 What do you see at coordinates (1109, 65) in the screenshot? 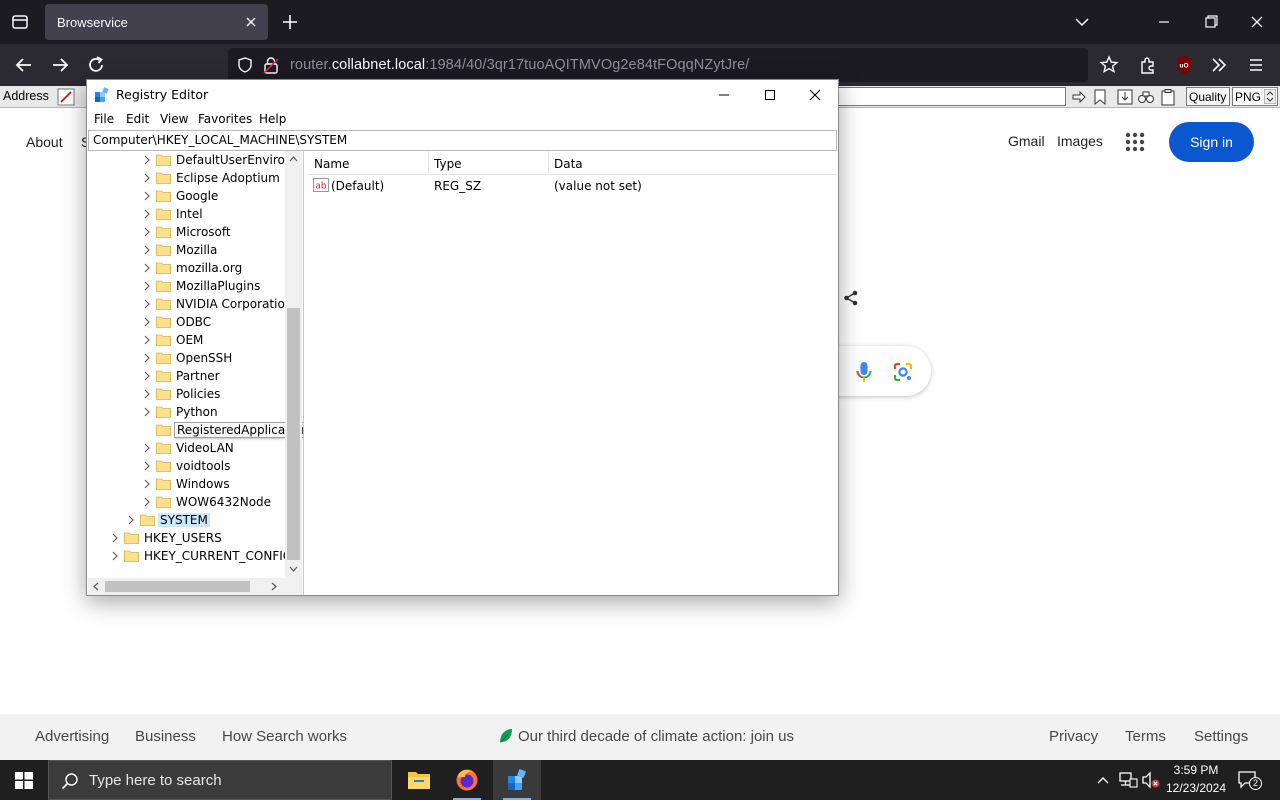
I see `bookmark-star-icon` at bounding box center [1109, 65].